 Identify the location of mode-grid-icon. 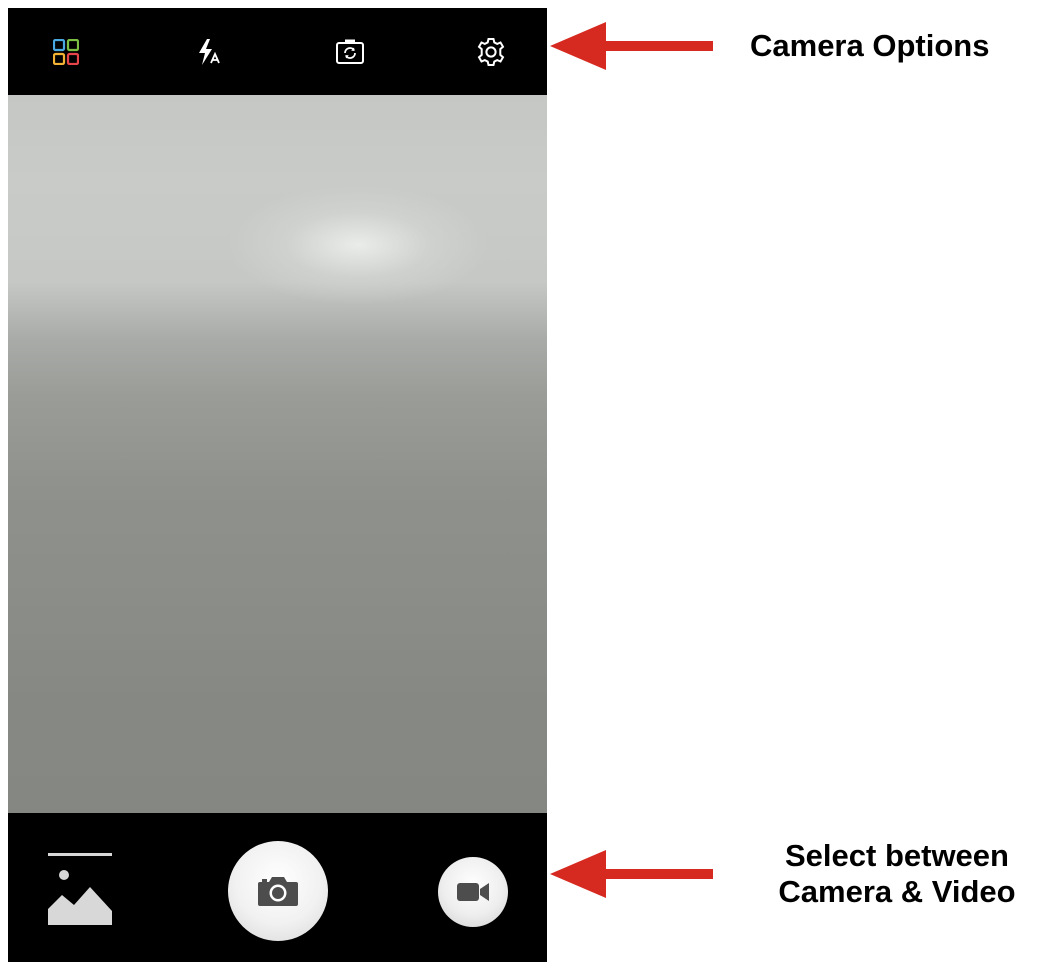
(66, 52).